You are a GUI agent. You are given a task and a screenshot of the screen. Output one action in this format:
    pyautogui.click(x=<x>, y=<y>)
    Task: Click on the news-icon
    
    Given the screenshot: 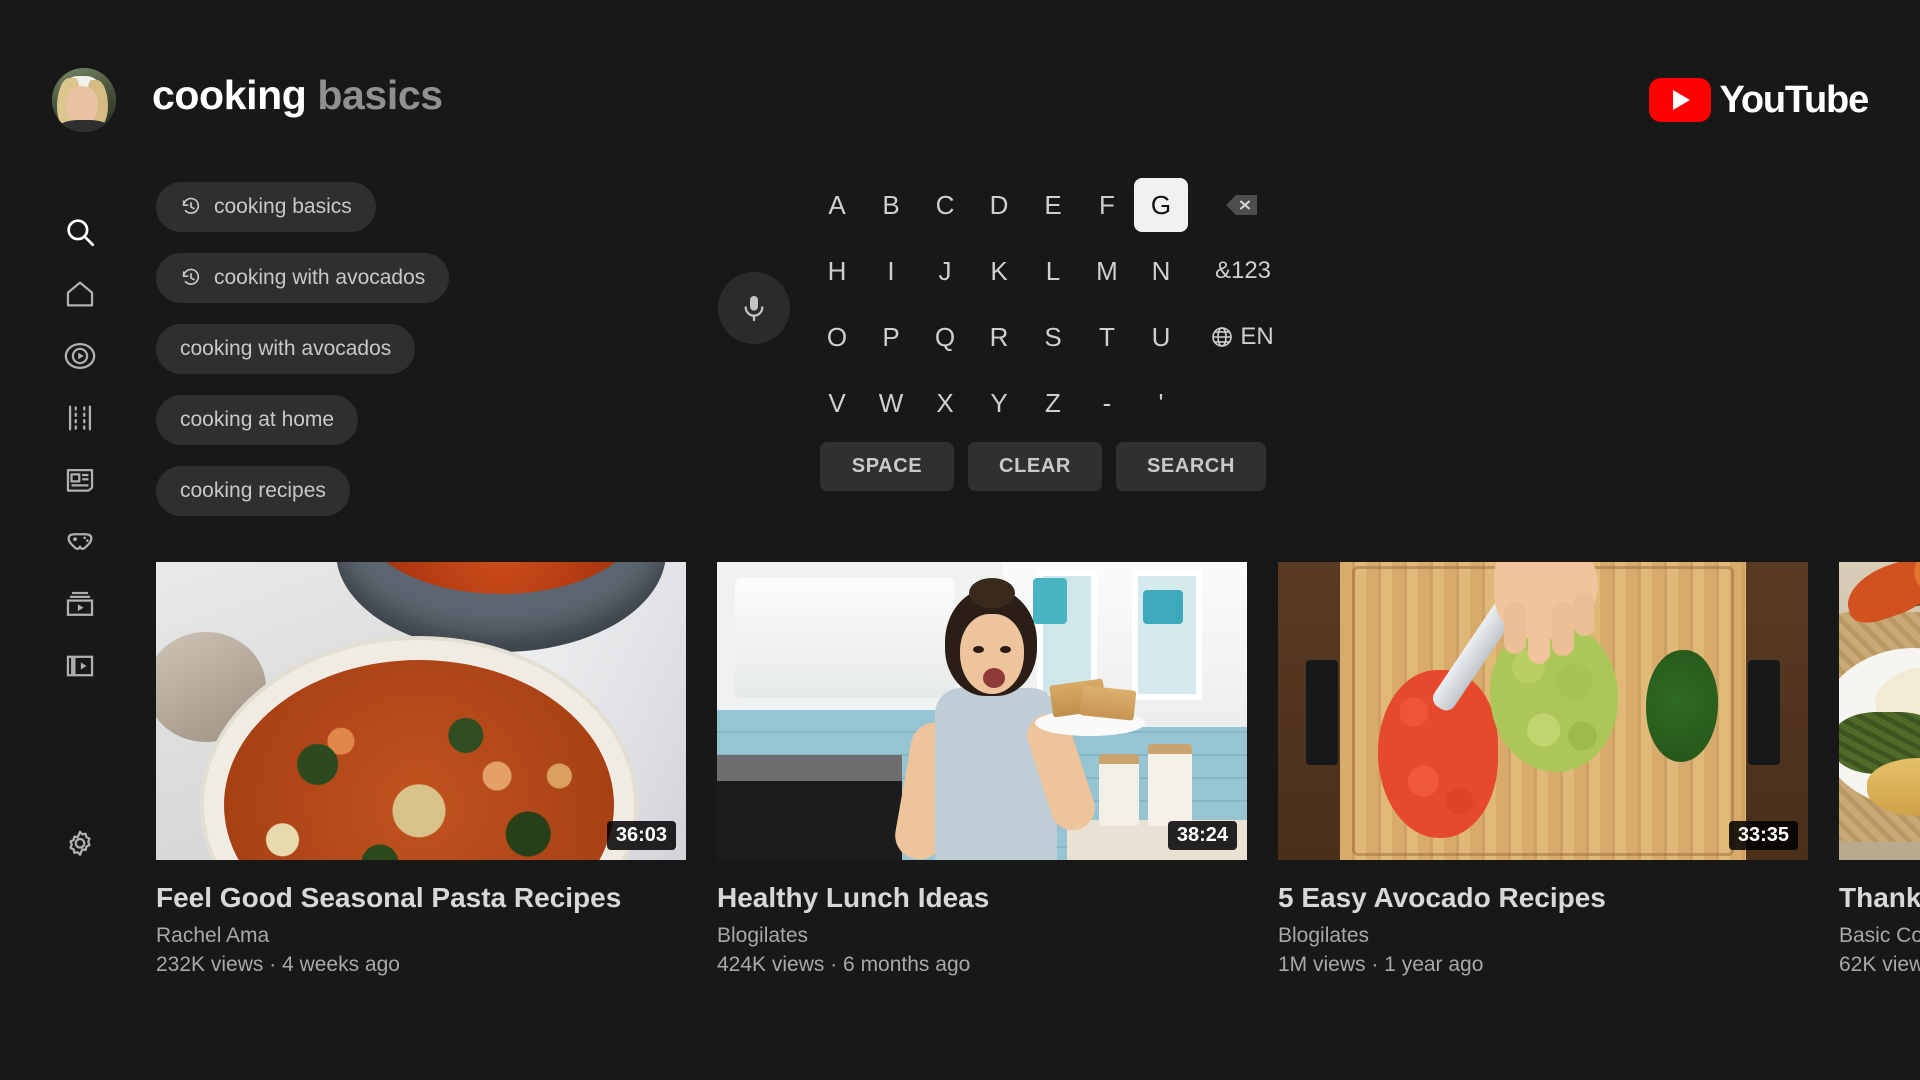 What is the action you would take?
    pyautogui.click(x=80, y=480)
    